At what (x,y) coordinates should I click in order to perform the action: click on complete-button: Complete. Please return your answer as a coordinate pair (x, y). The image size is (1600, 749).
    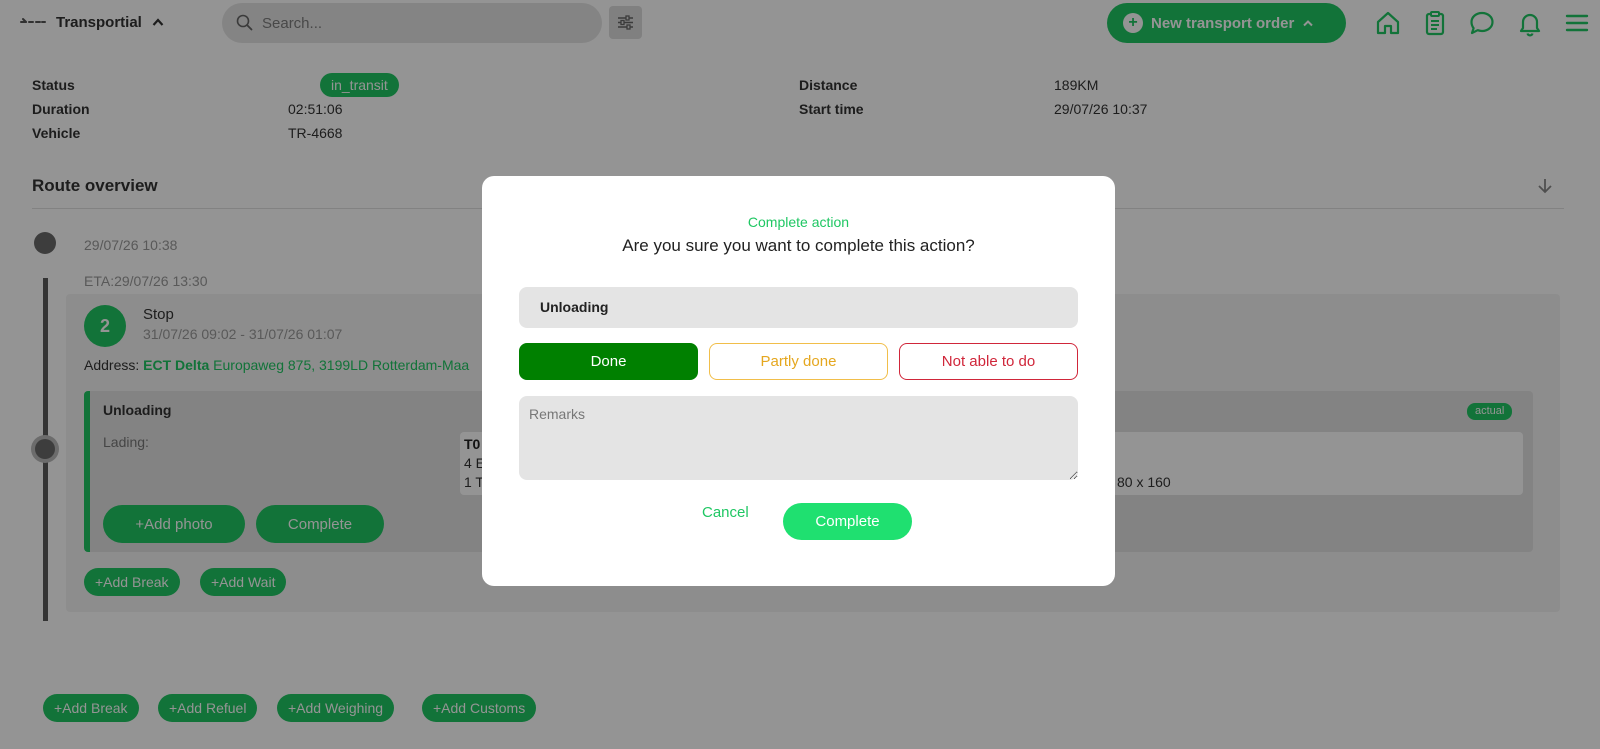
    Looking at the image, I should click on (847, 521).